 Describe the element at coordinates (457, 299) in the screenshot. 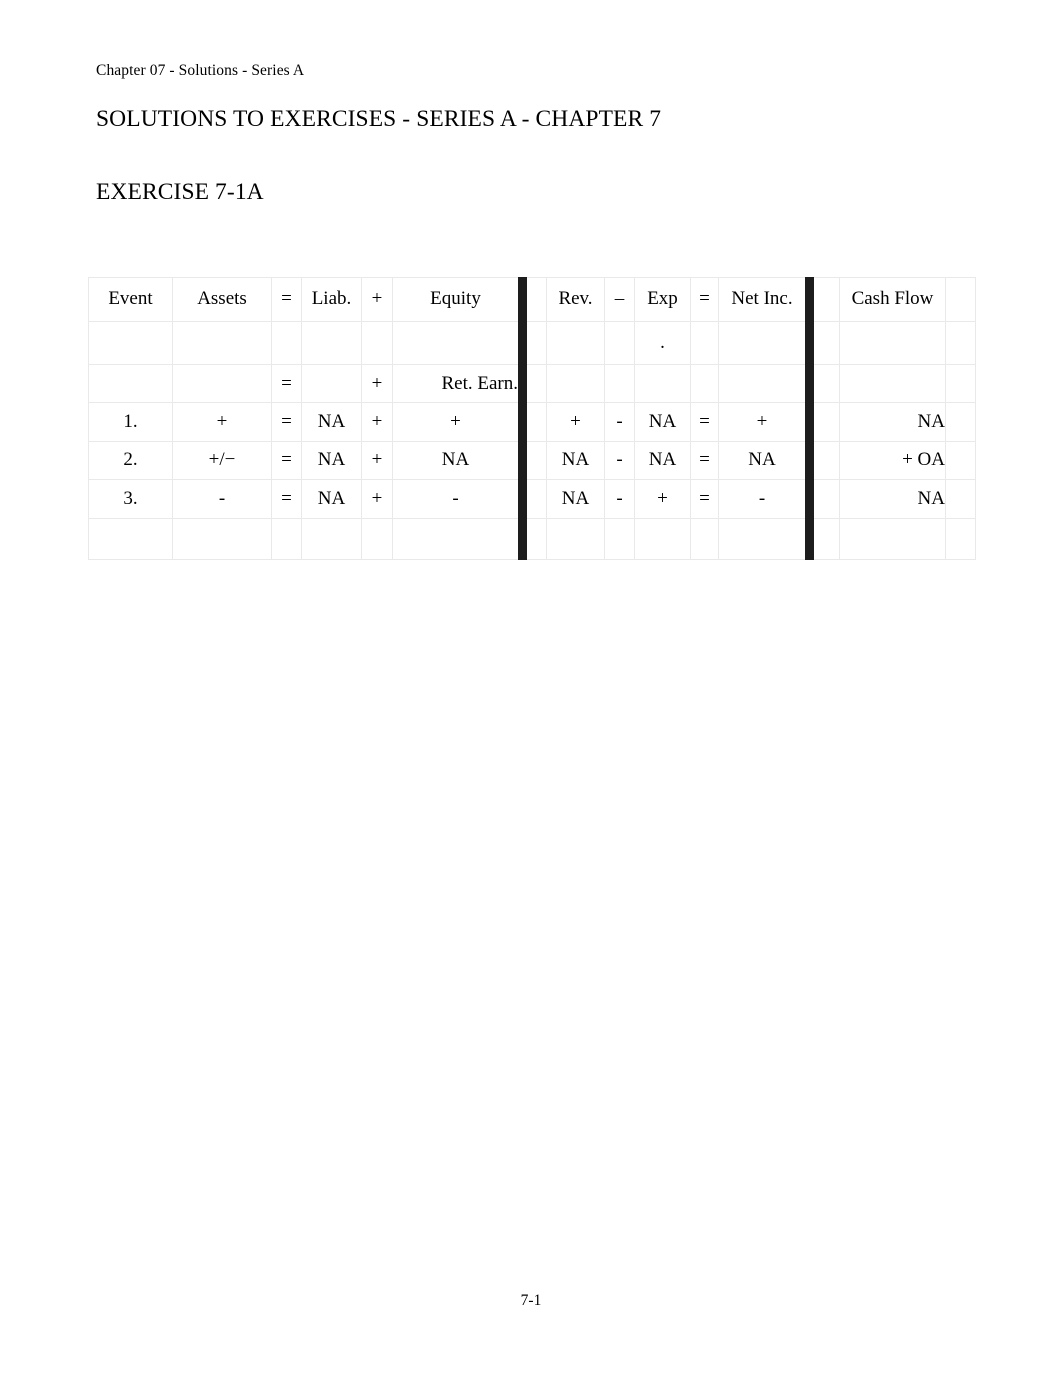

I see `header-cell-equity: Equity` at that location.